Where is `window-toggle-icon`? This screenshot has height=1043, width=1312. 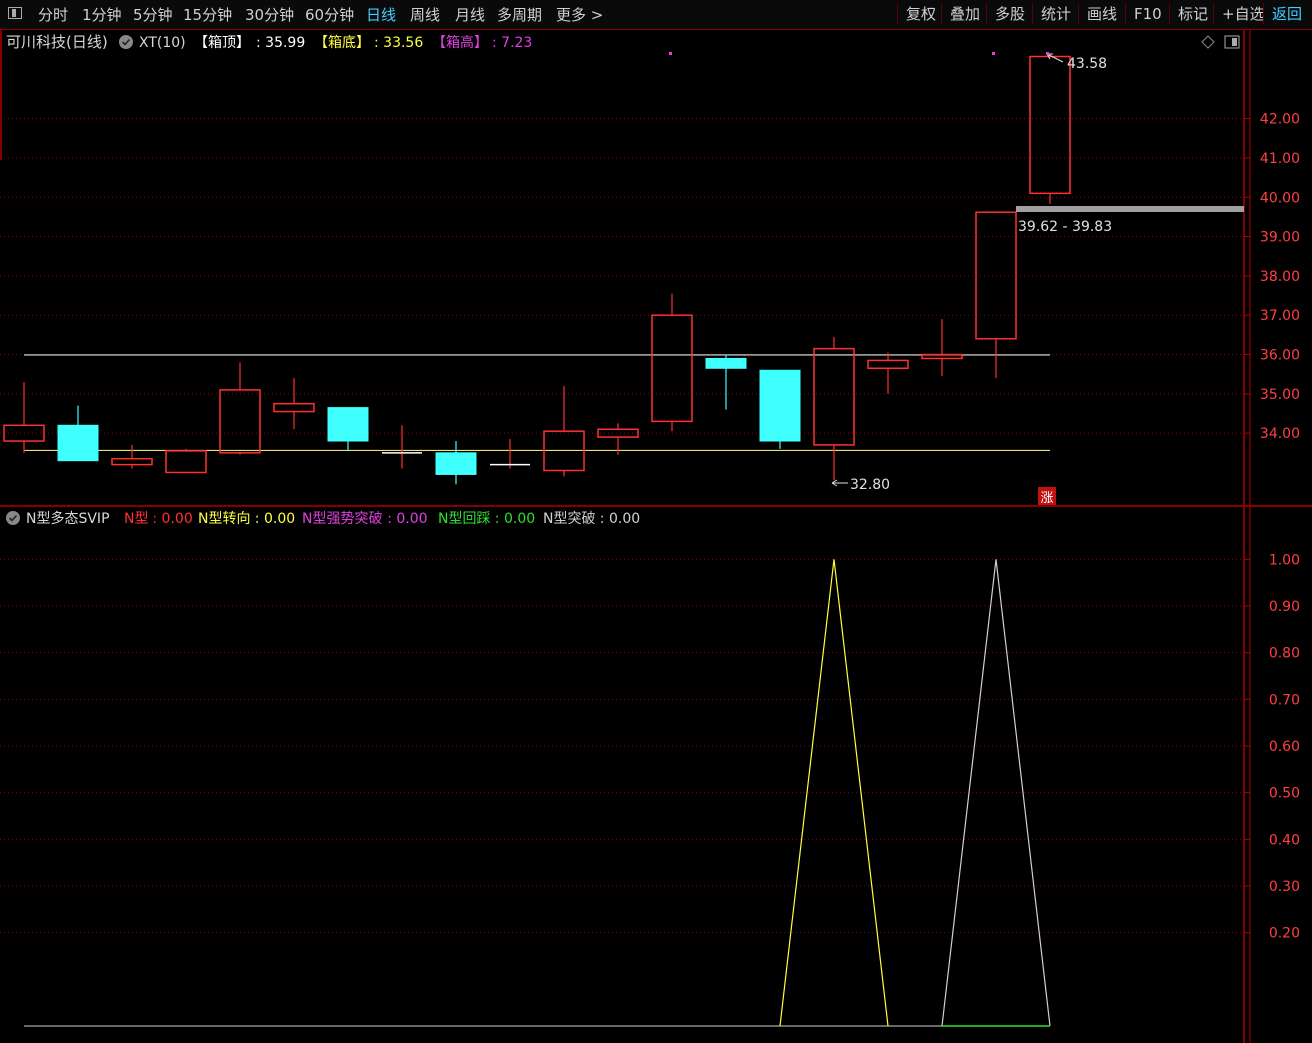
window-toggle-icon is located at coordinates (15, 13).